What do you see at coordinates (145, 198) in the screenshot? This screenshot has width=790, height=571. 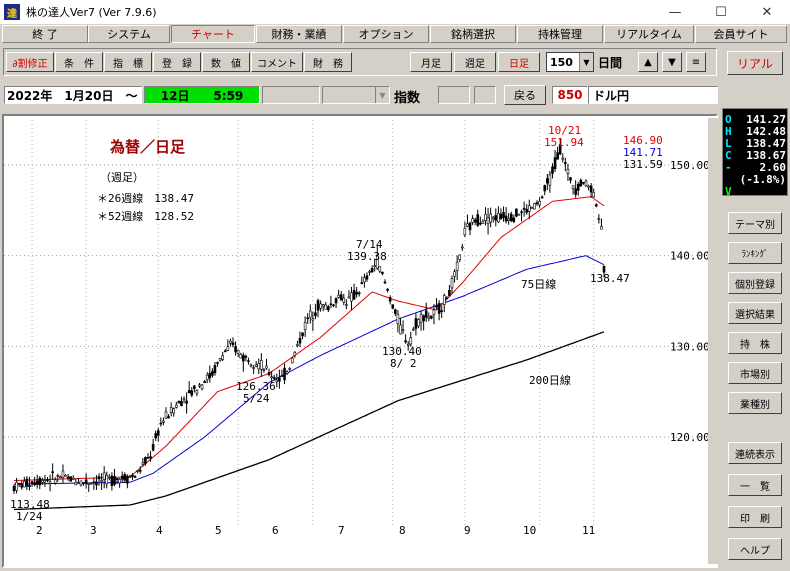 I see `ma26-label: ＊26週線 138.47` at bounding box center [145, 198].